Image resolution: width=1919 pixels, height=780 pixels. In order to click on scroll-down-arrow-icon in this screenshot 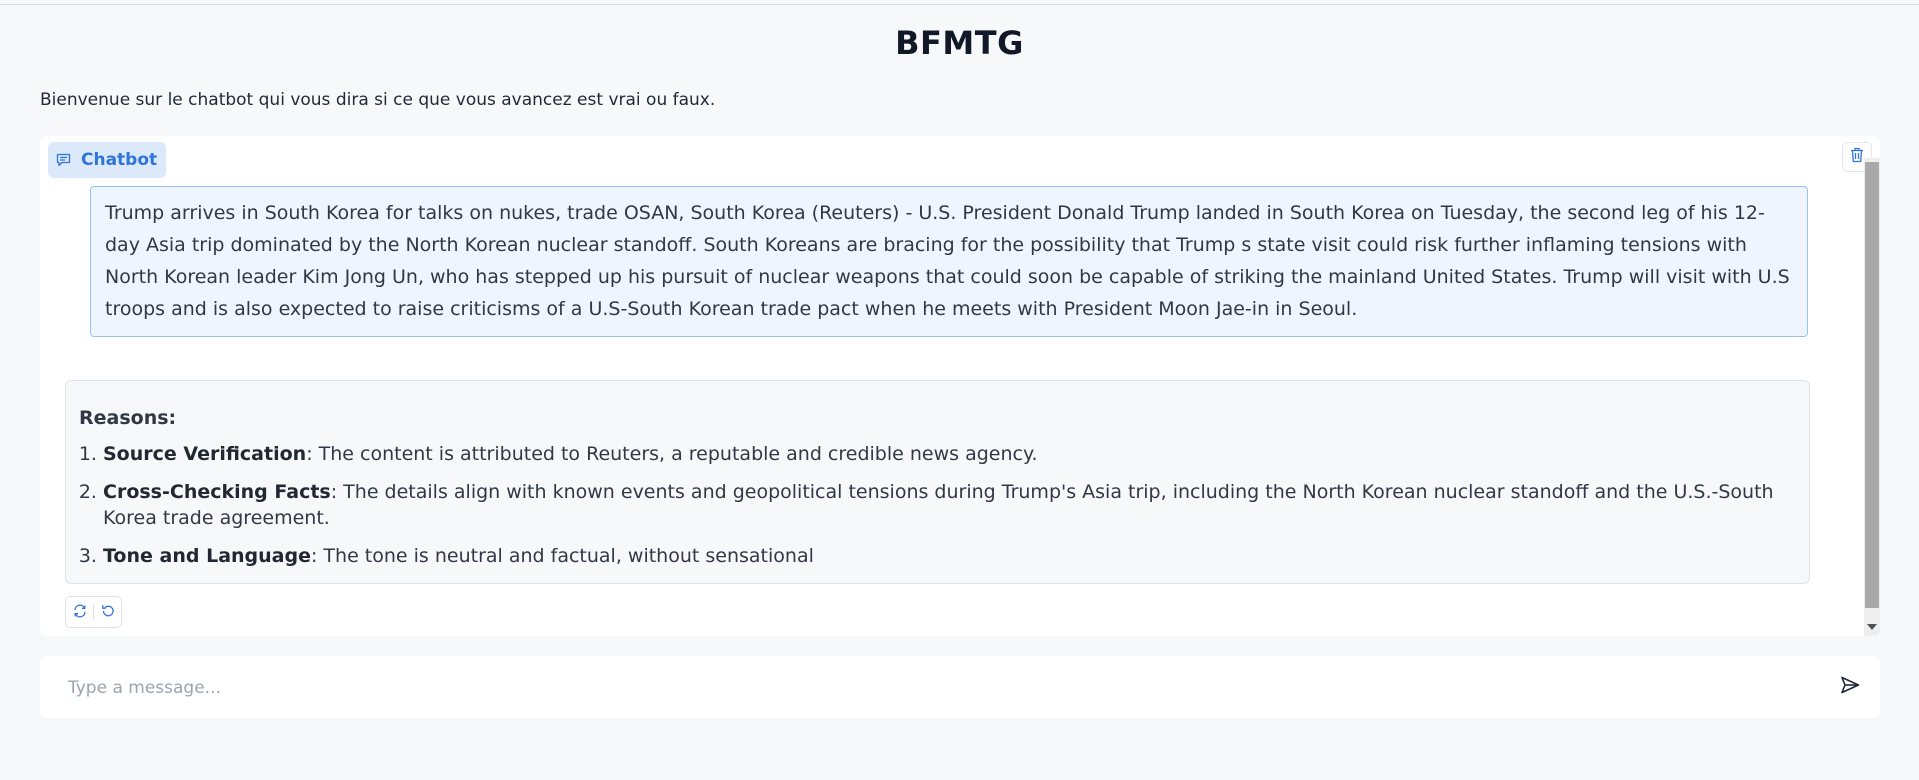, I will do `click(1872, 627)`.